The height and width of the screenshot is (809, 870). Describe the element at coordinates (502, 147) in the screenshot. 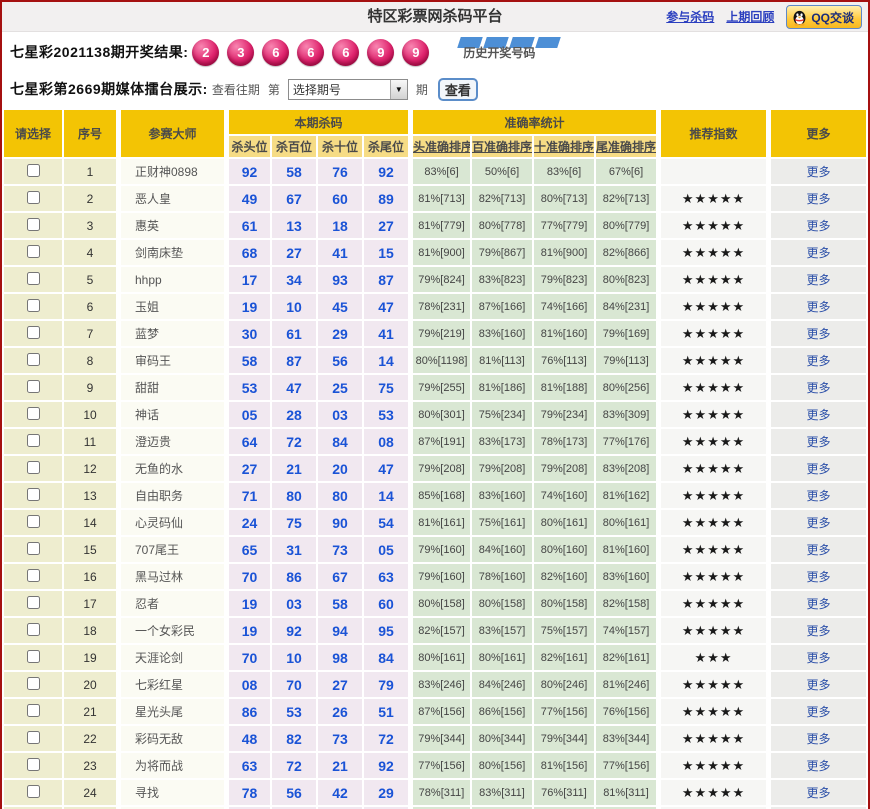

I see `sort-hundred-accuracy-link: 百准确排序` at that location.